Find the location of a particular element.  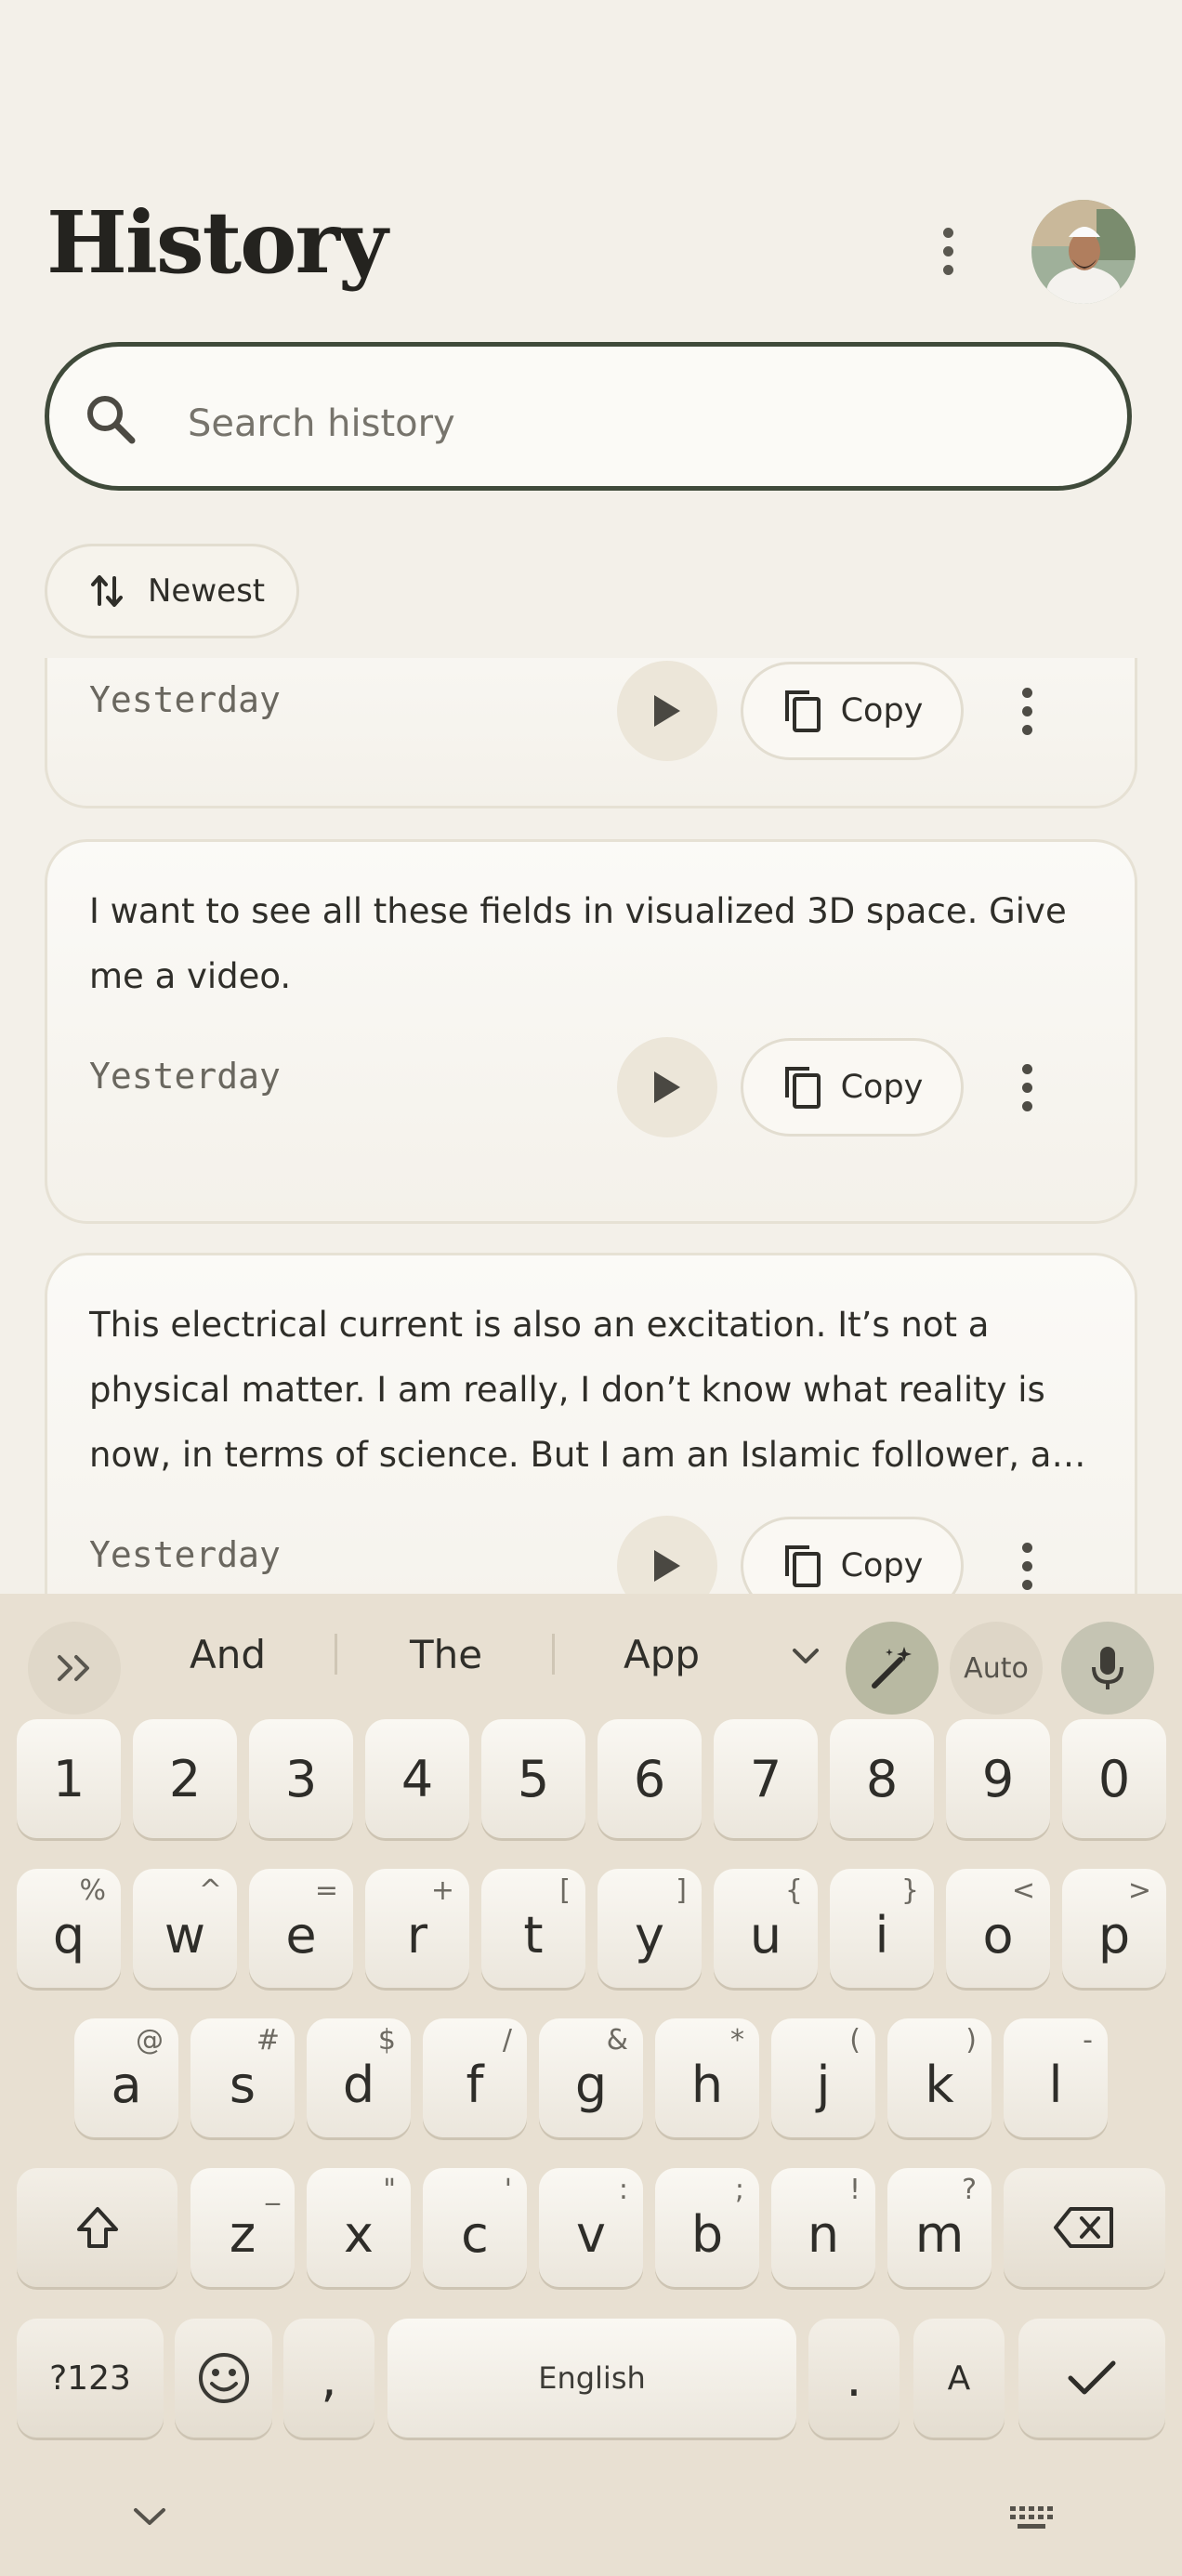

key-b: b; is located at coordinates (707, 2227).